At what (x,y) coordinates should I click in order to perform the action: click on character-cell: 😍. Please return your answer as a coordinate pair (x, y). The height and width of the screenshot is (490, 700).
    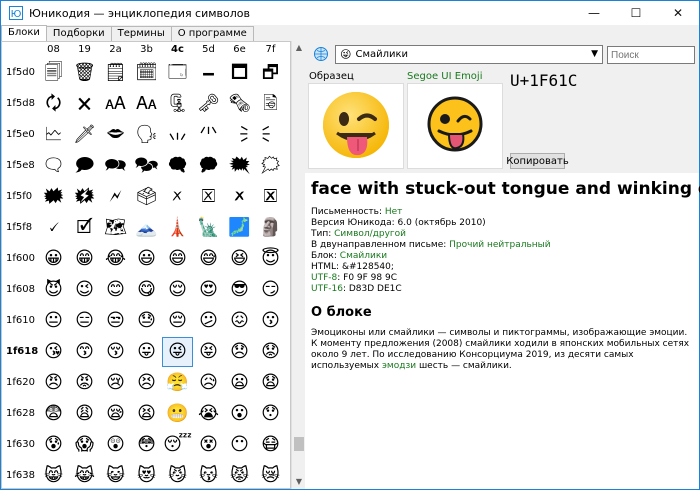
    Looking at the image, I should click on (208, 290).